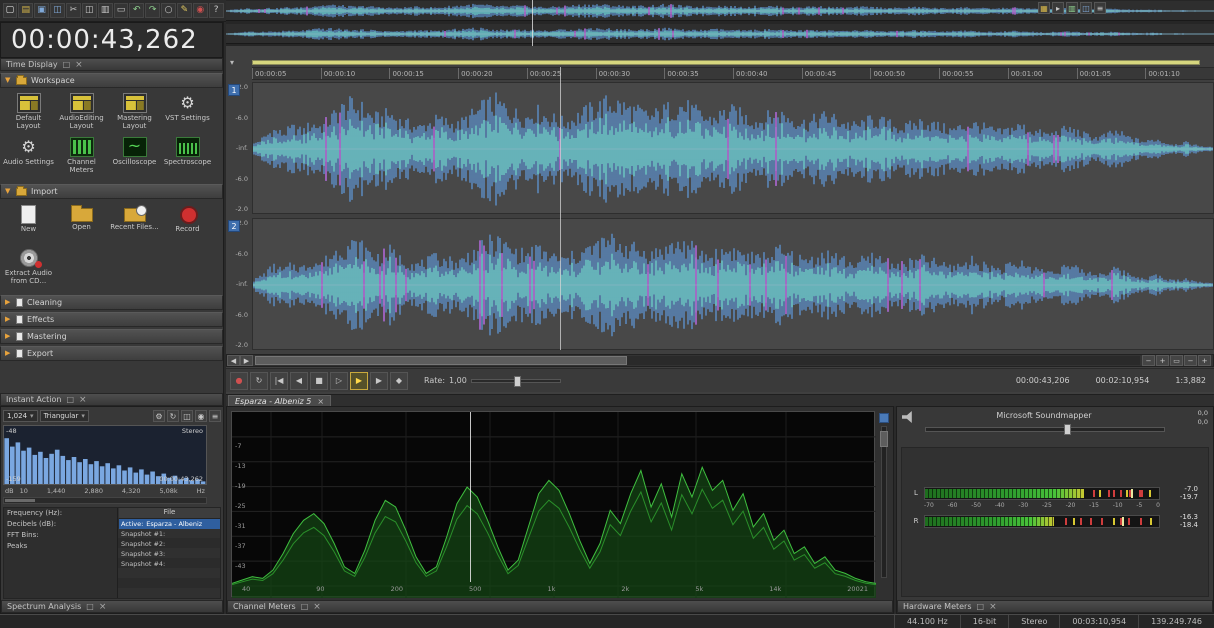 This screenshot has height=628, width=1214. Describe the element at coordinates (64, 416) in the screenshot. I see `window-type-select: Triangular` at that location.